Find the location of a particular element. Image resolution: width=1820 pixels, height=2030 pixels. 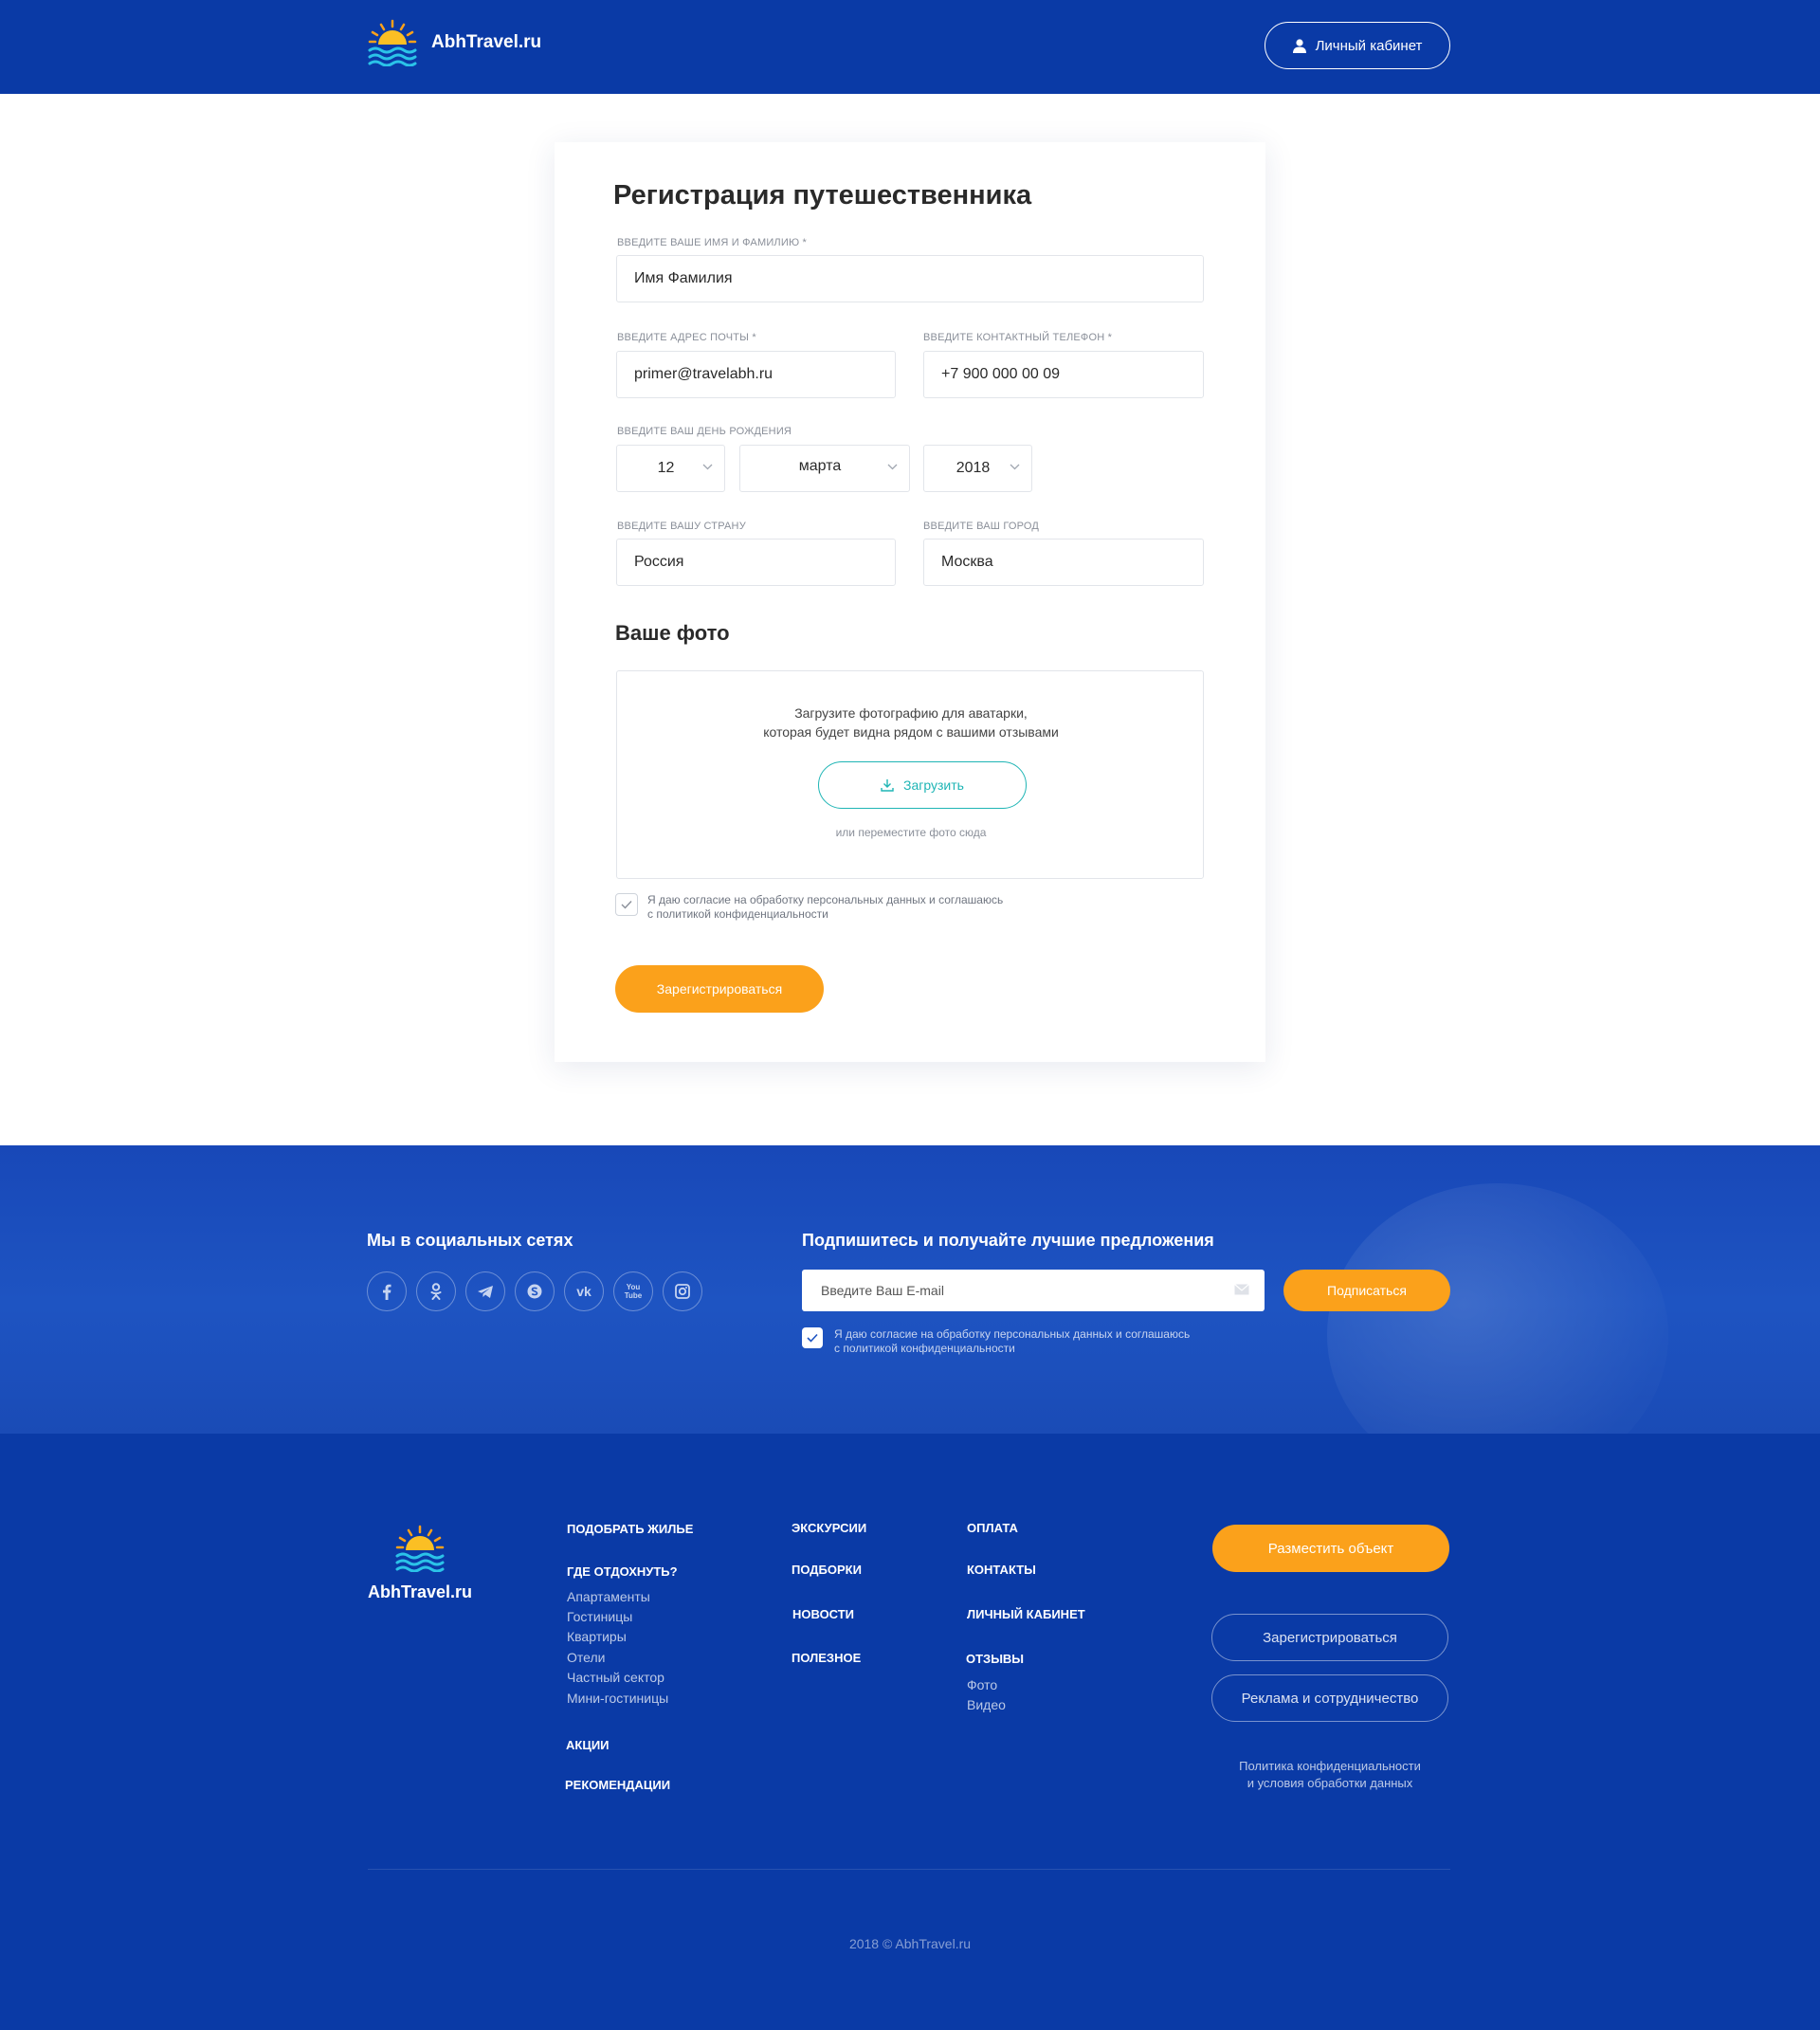

phone-field: +7 900 000 00 09 is located at coordinates (1063, 374).